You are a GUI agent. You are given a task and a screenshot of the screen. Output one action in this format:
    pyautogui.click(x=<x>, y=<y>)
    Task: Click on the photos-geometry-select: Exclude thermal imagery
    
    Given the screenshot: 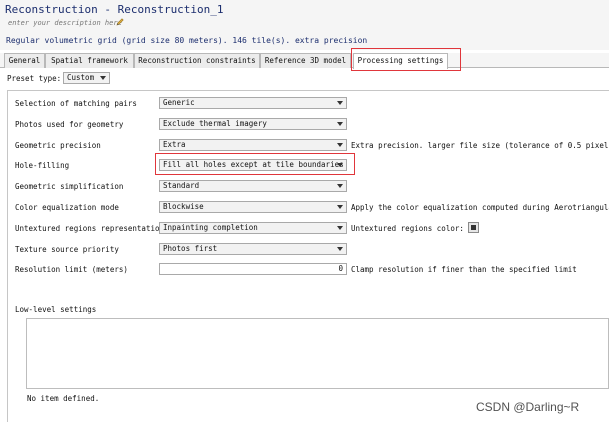 What is the action you would take?
    pyautogui.click(x=253, y=124)
    